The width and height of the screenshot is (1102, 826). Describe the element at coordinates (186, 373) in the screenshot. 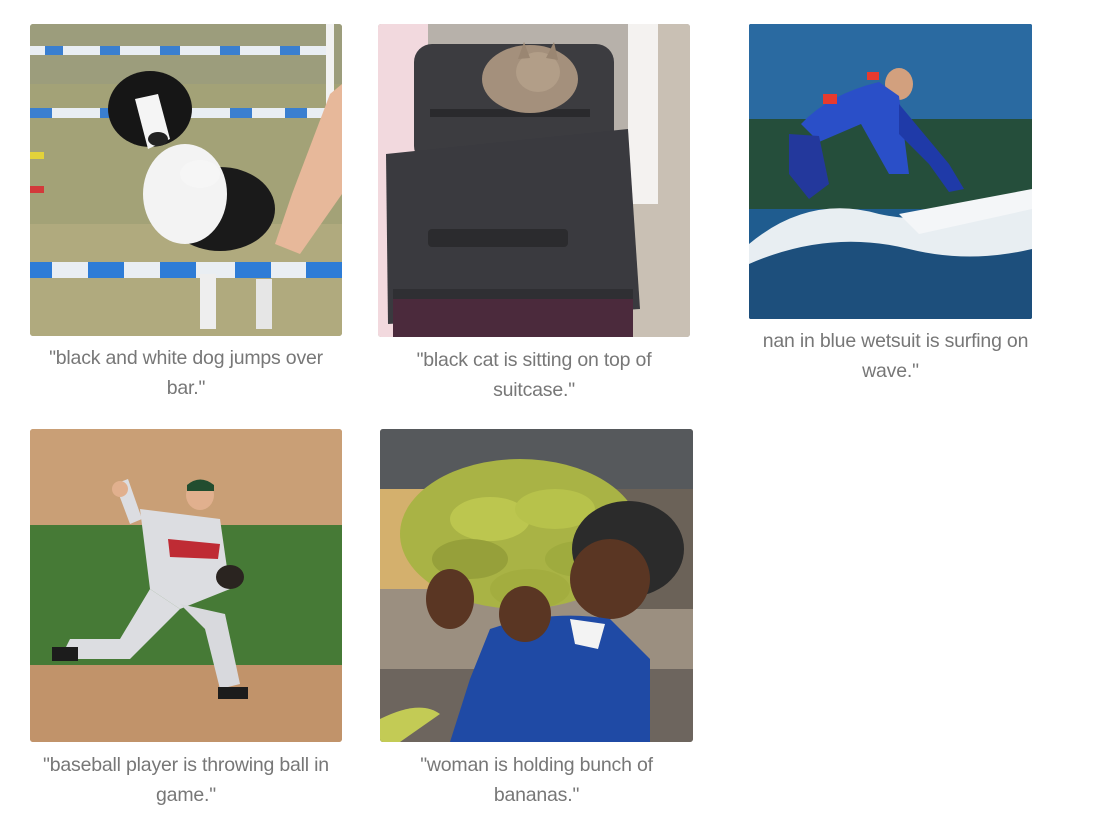

I see `dog-caption: "black and white dog jumps over bar."` at that location.